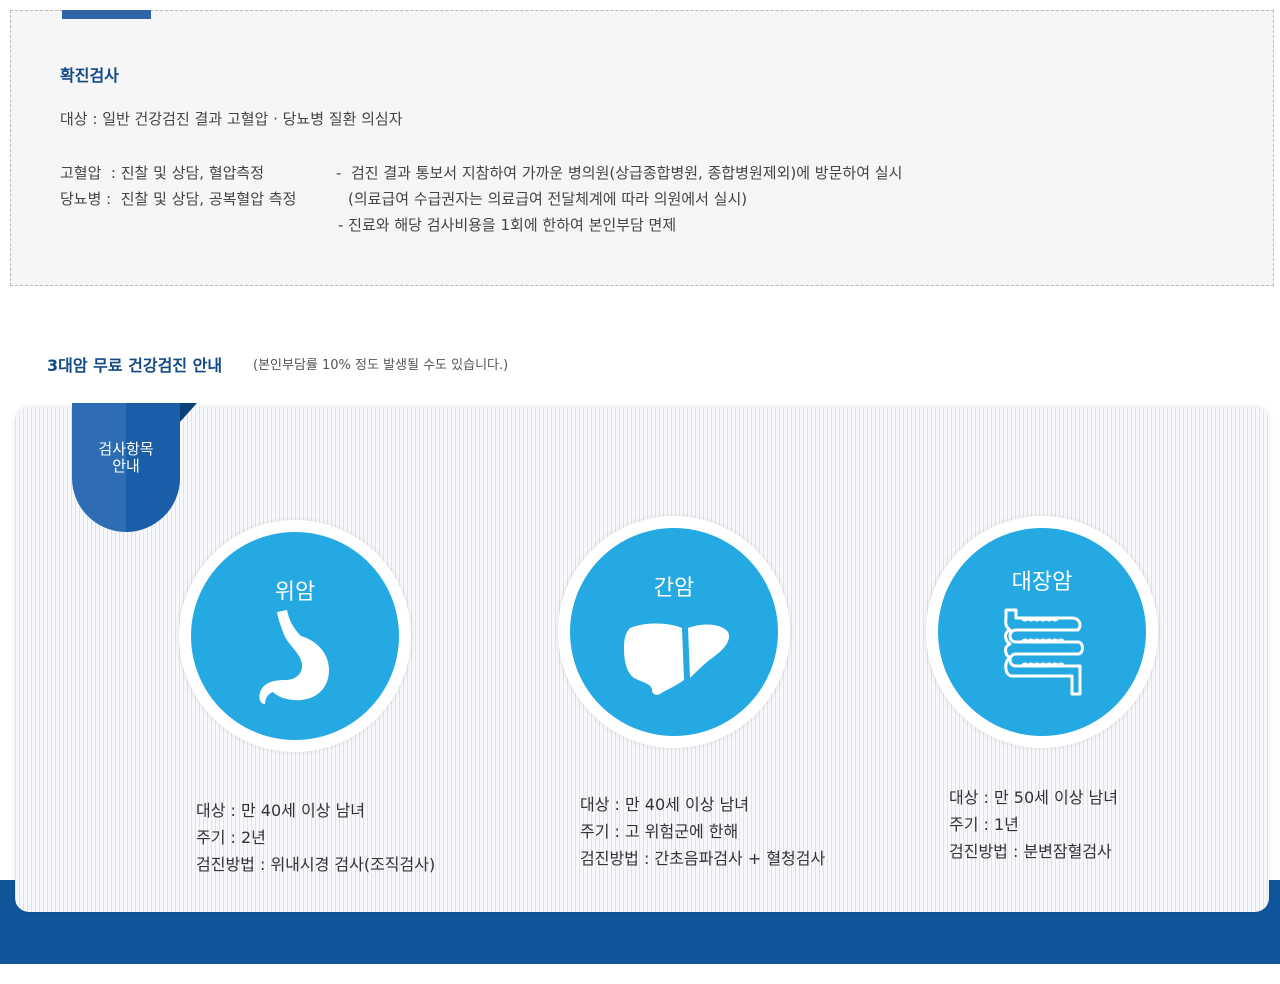  What do you see at coordinates (1030, 851) in the screenshot?
I see `colorectal-cancer-method: 검진방법 : 분변잠혈검사` at bounding box center [1030, 851].